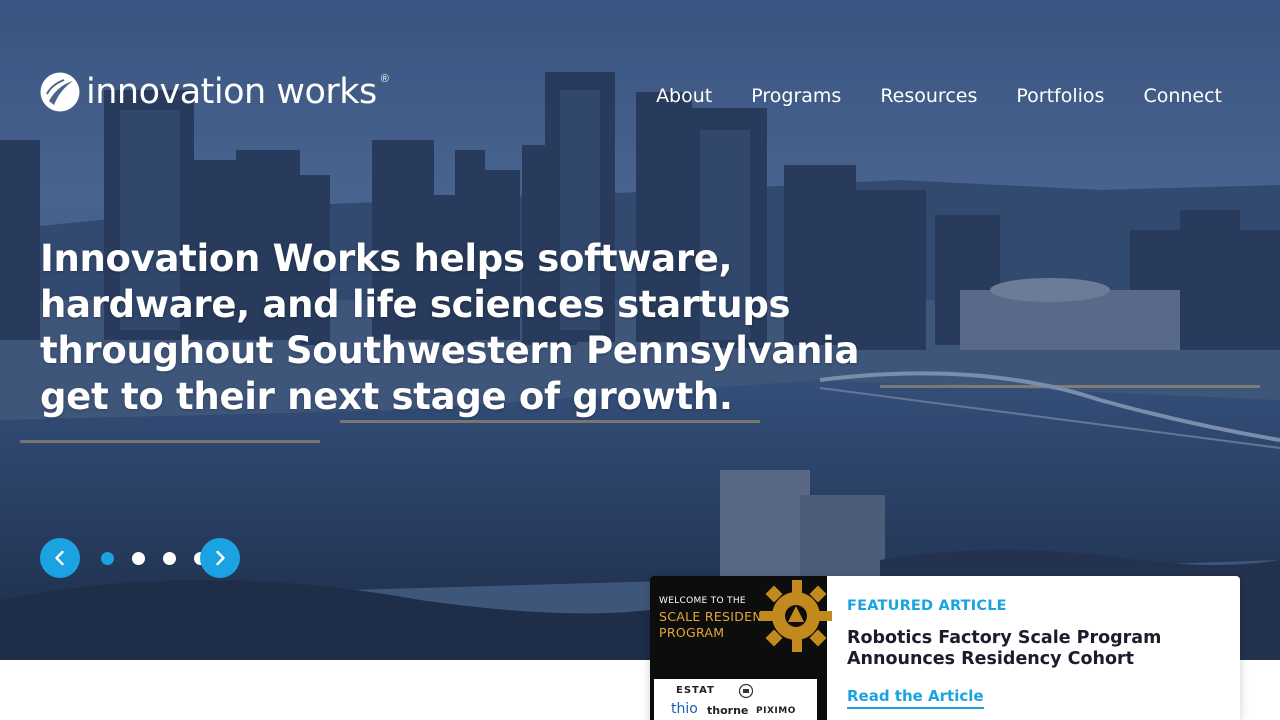 Image resolution: width=1280 pixels, height=720 pixels. Describe the element at coordinates (728, 710) in the screenshot. I see `sponsor-thorne: thorne` at that location.